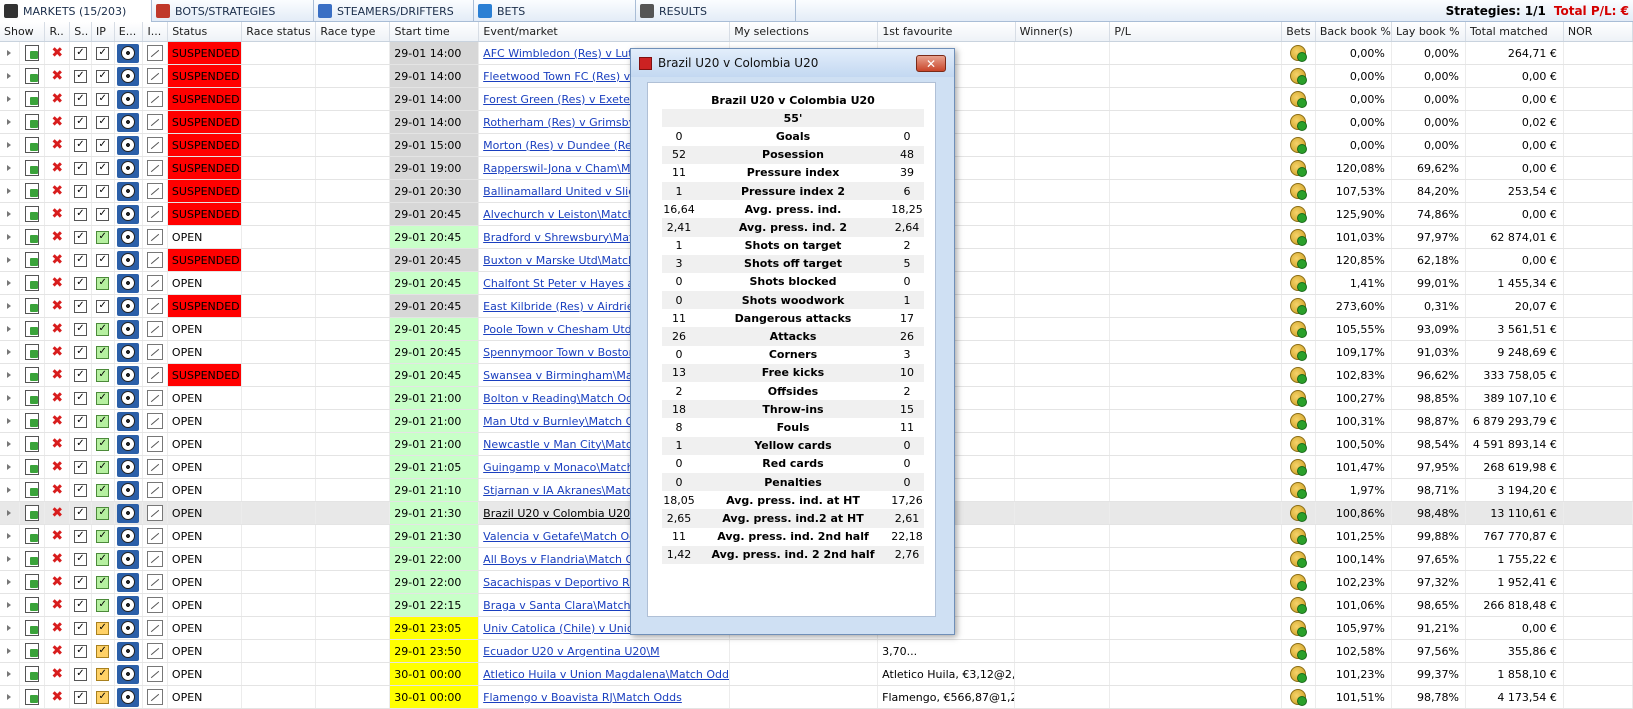  Describe the element at coordinates (23, 31) in the screenshot. I see `col-show: Show` at that location.